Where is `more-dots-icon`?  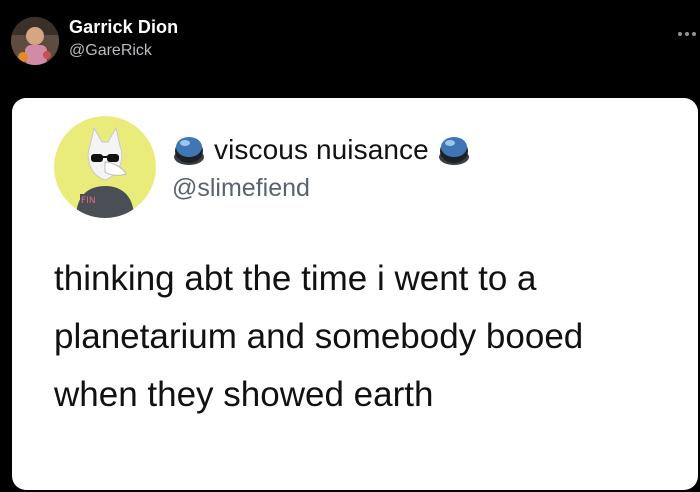
more-dots-icon is located at coordinates (688, 30).